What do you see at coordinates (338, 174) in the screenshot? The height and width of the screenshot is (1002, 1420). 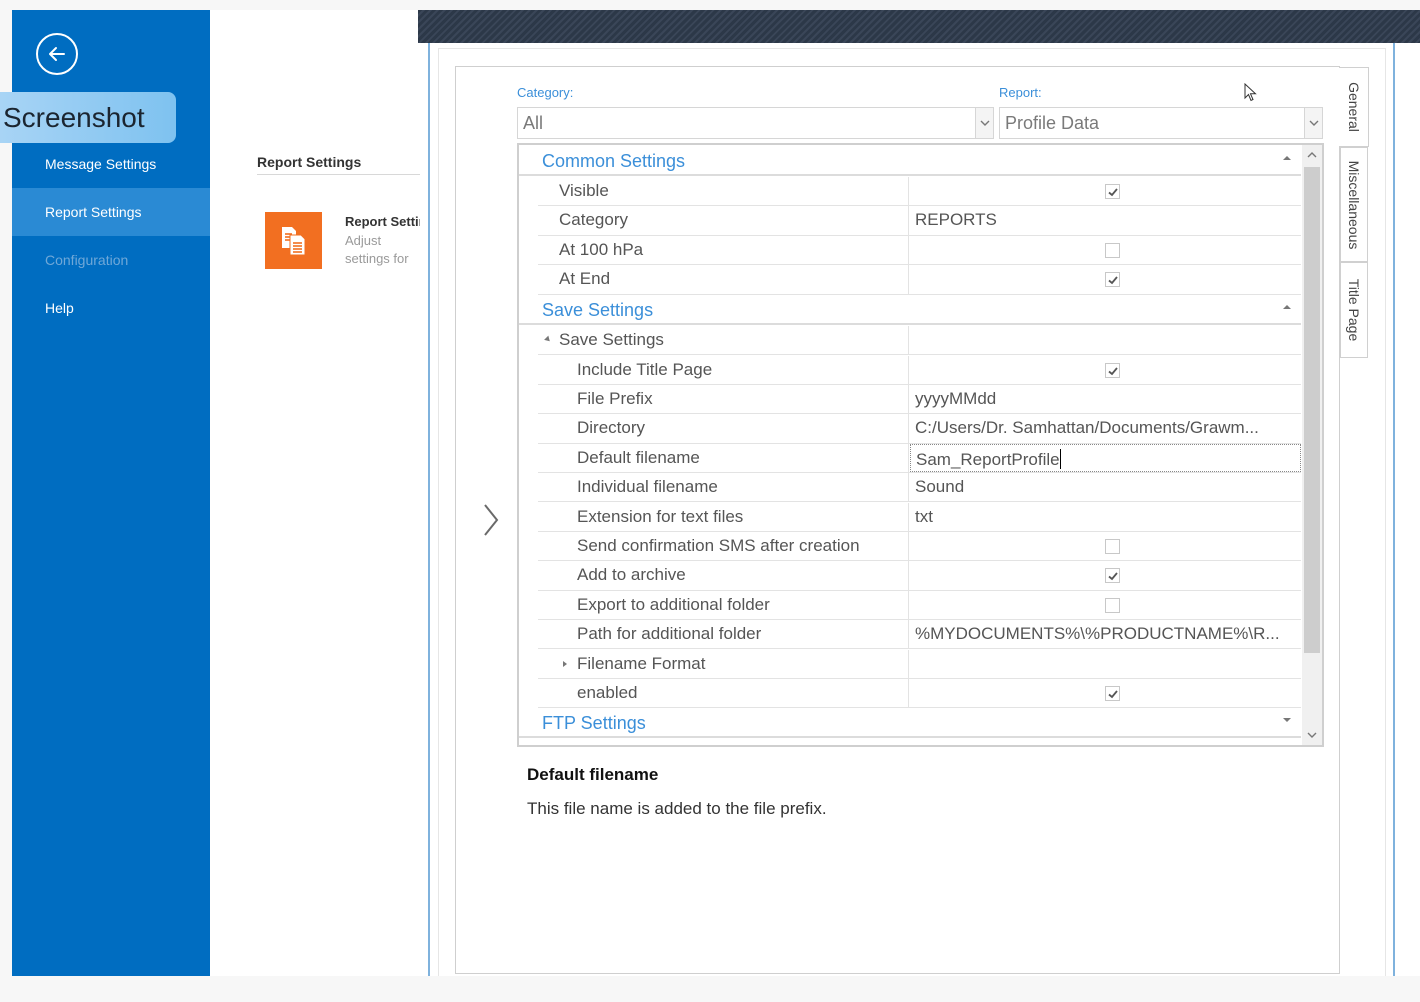 I see `divider` at bounding box center [338, 174].